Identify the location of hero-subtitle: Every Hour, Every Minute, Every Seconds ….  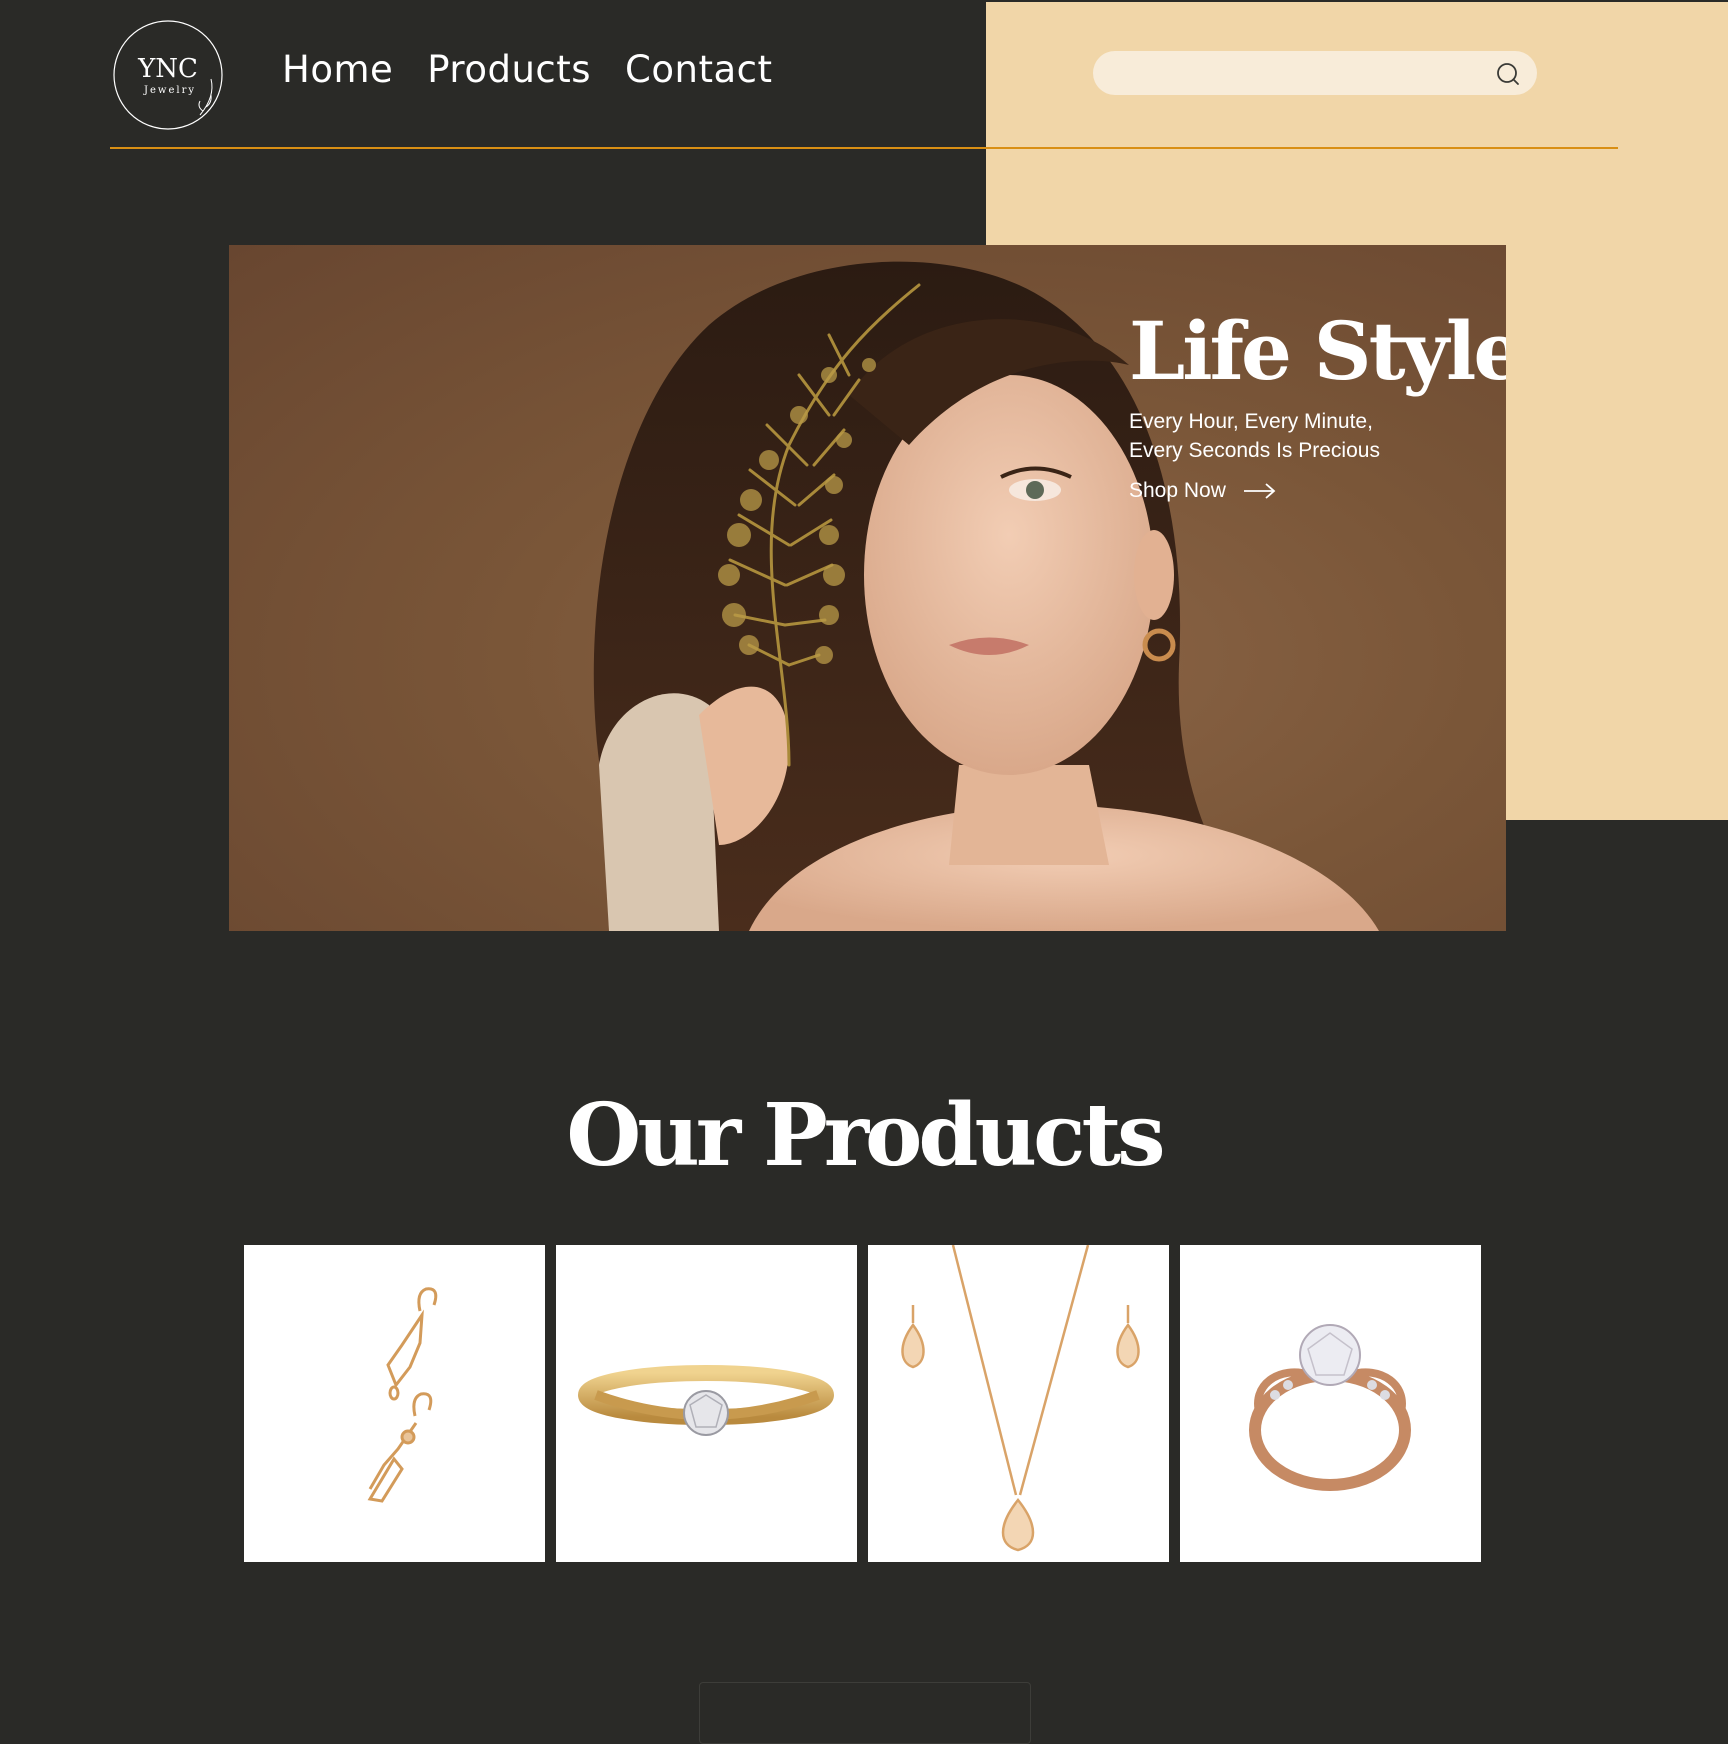
(1254, 436).